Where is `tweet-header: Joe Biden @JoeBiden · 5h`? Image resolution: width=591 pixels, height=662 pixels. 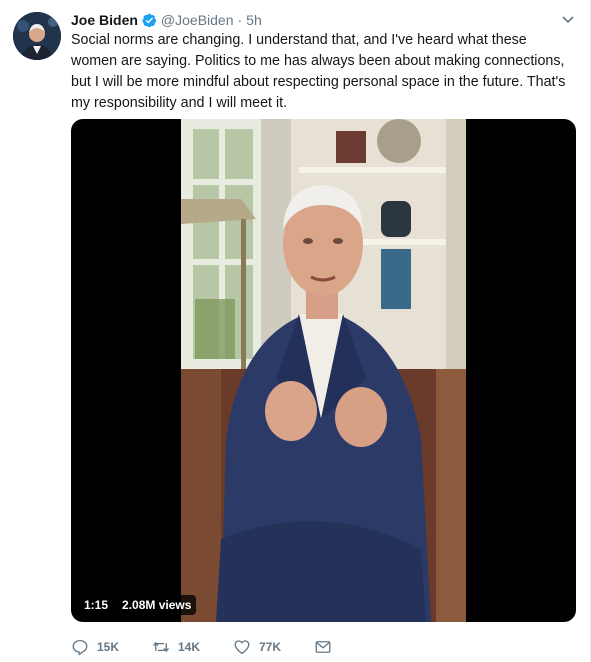
tweet-header: Joe Biden @JoeBiden · 5h is located at coordinates (320, 20).